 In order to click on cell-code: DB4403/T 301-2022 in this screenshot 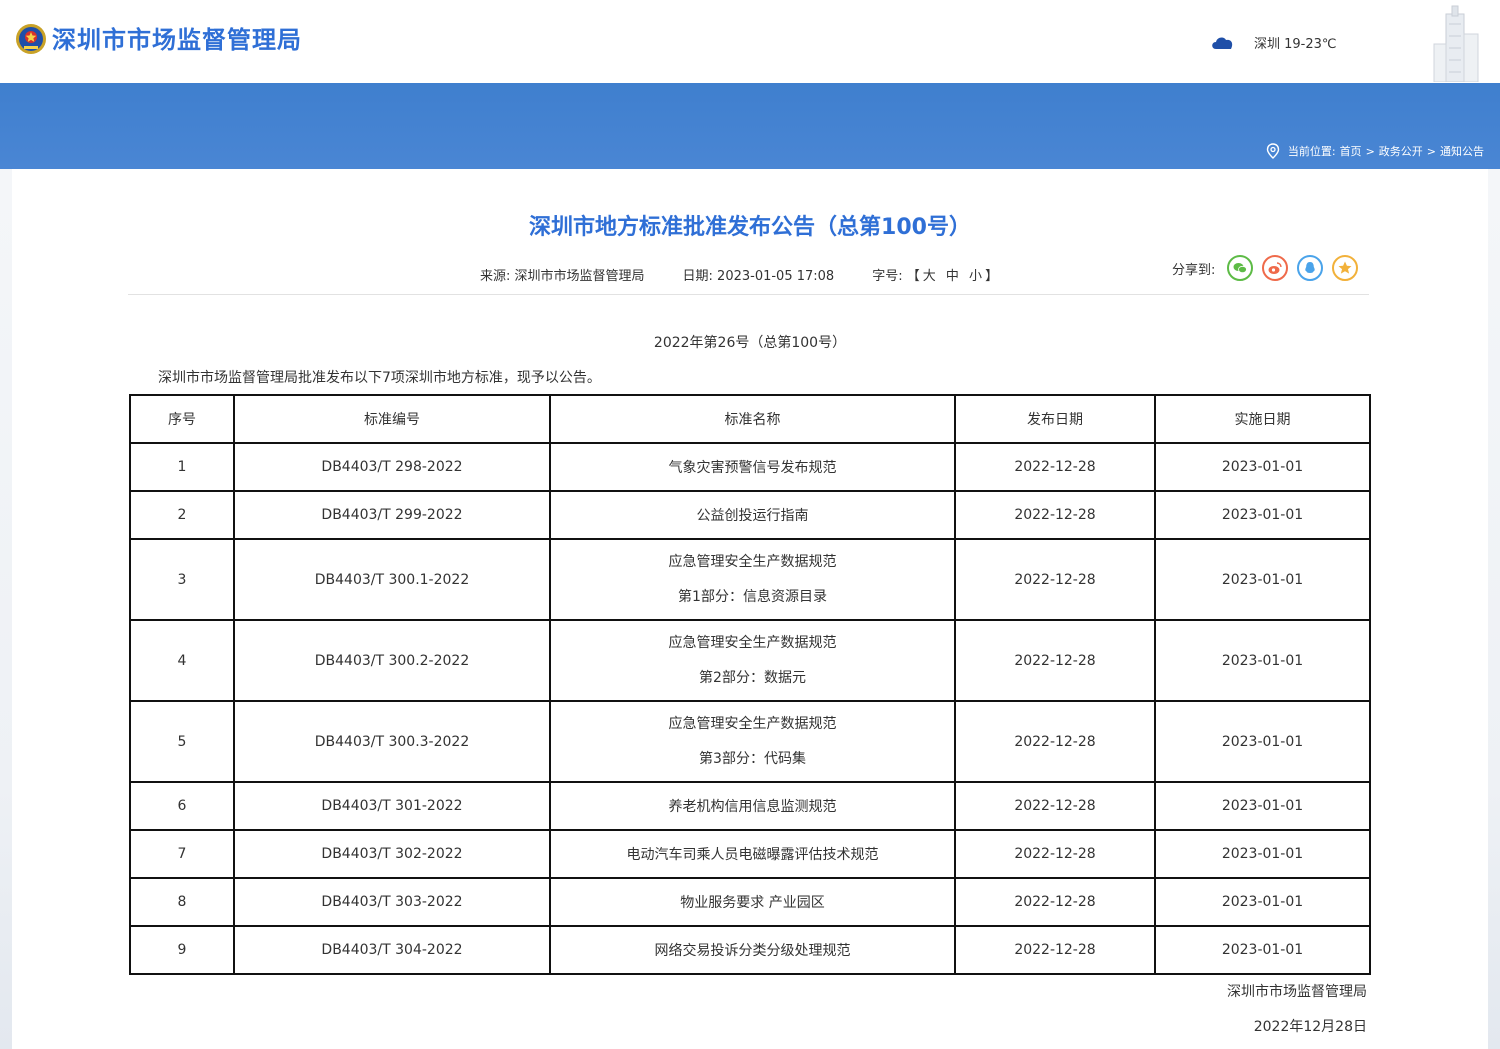, I will do `click(392, 806)`.